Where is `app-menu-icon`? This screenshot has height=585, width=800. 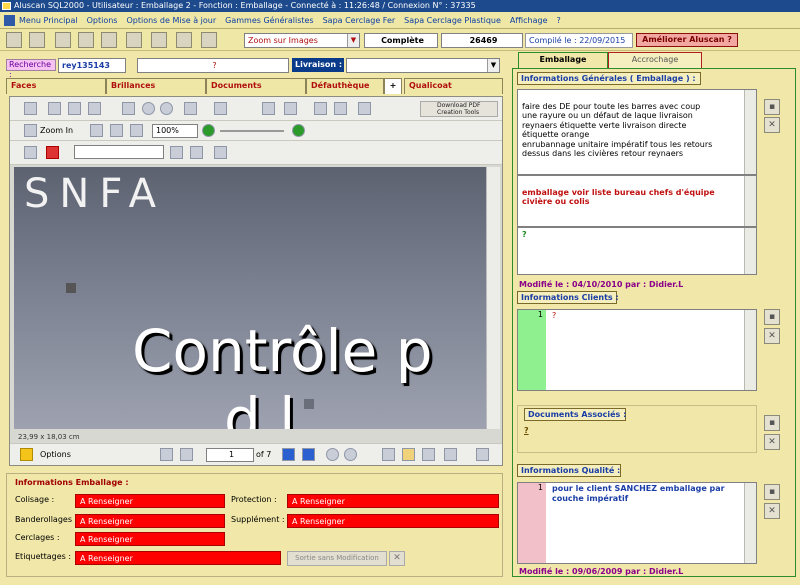
app-menu-icon is located at coordinates (9, 20).